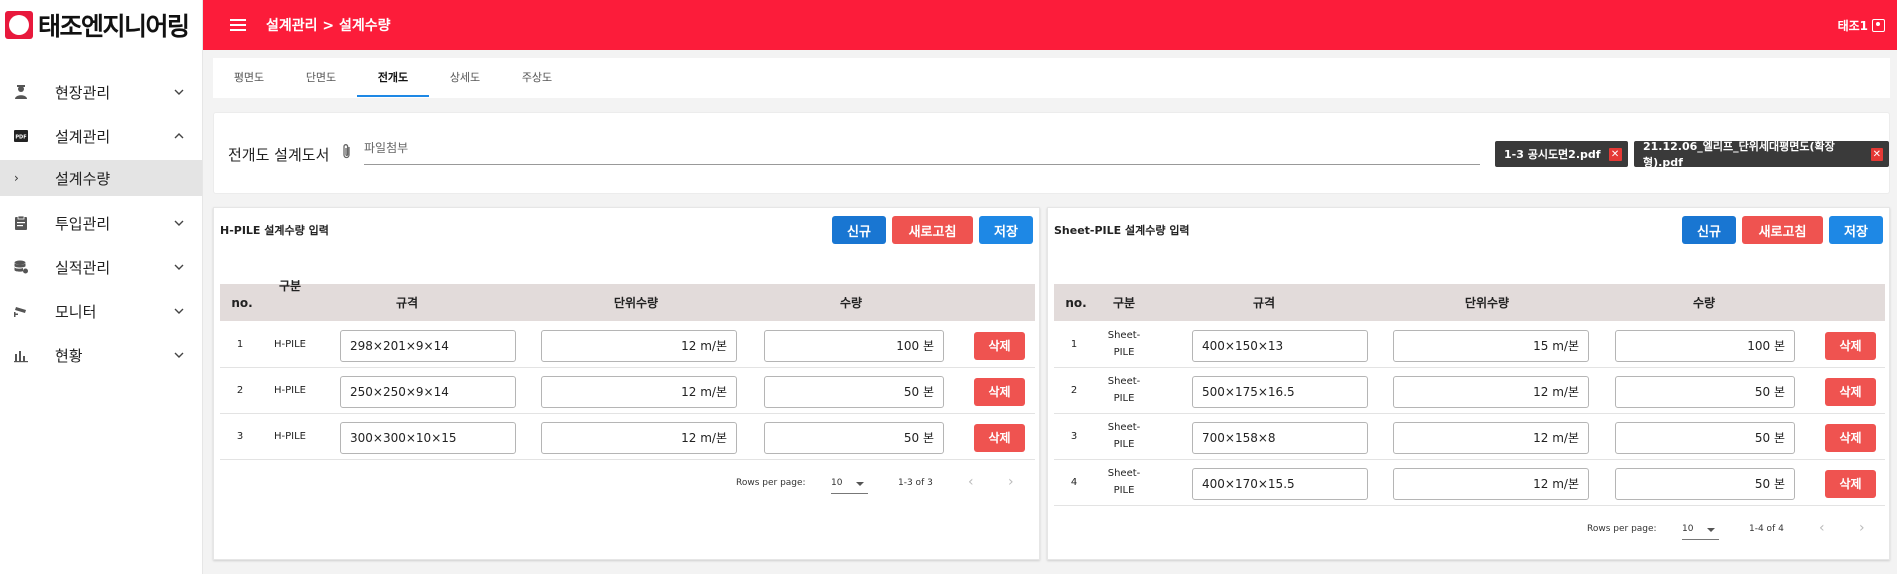  Describe the element at coordinates (83, 92) in the screenshot. I see `sidebar-item-label: 현장관리` at that location.